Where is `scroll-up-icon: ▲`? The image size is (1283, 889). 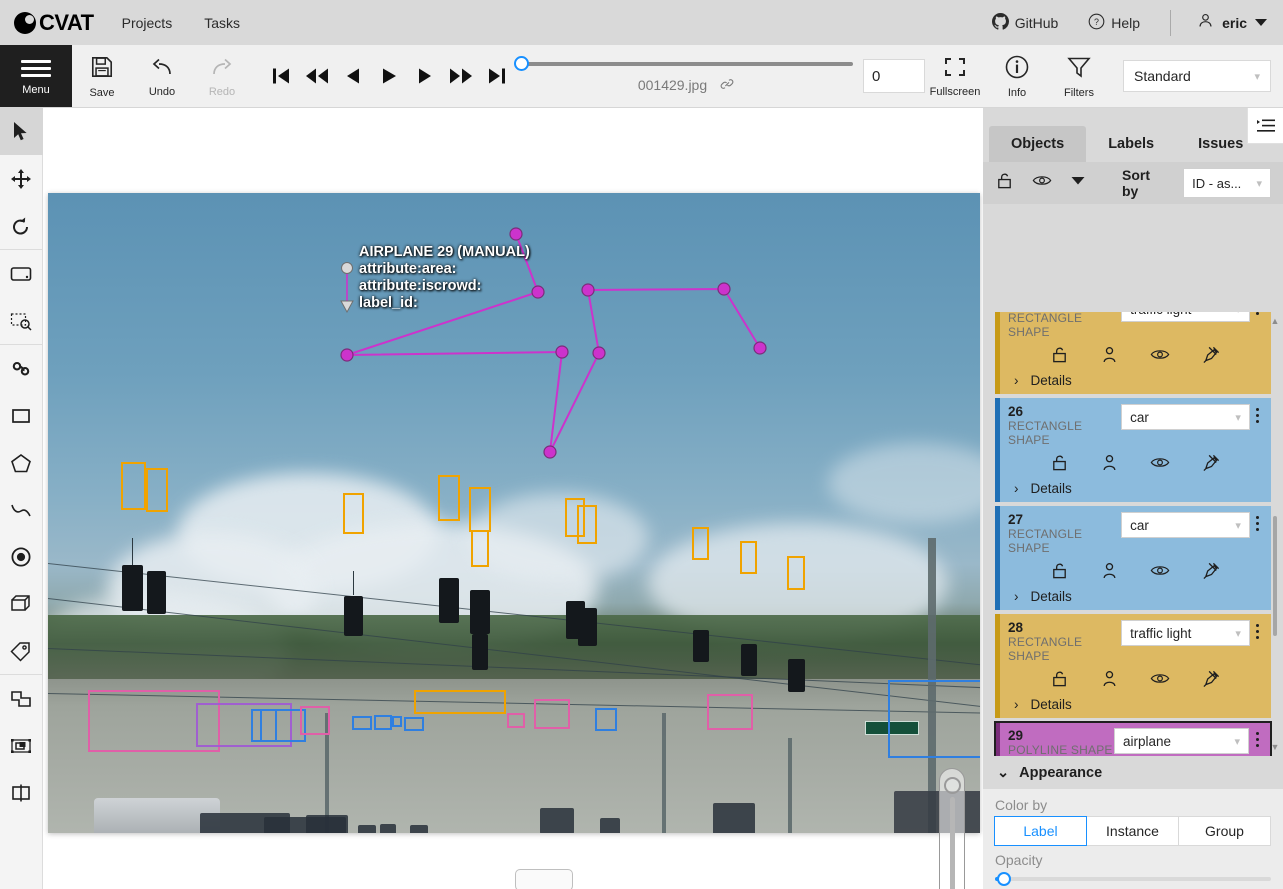 scroll-up-icon: ▲ is located at coordinates (1275, 321).